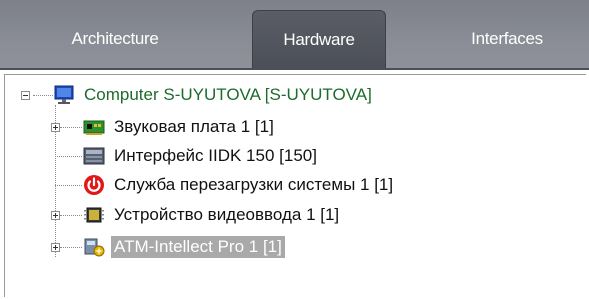  I want to click on tab-interfaces: Interfaces, so click(507, 39).